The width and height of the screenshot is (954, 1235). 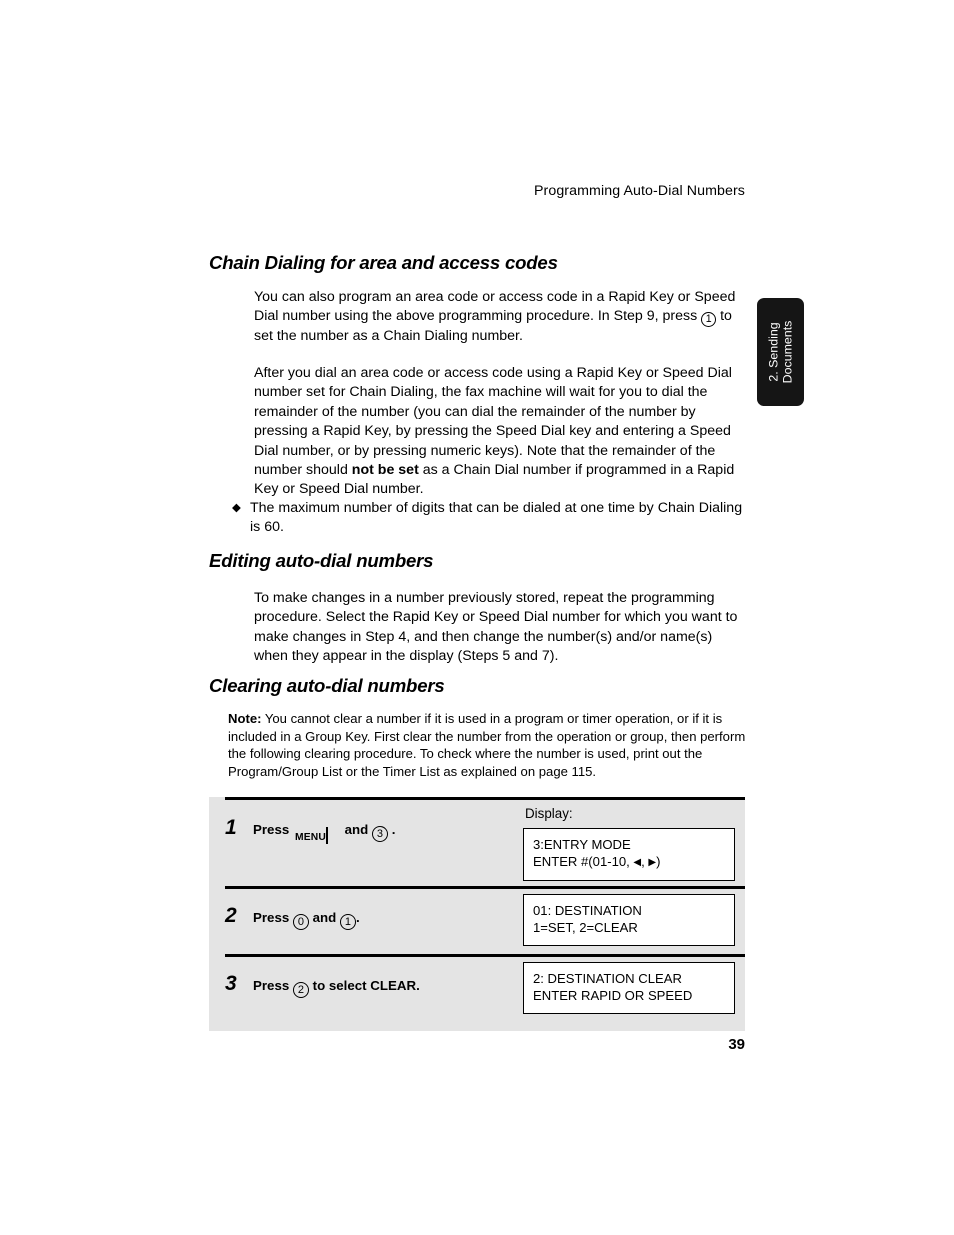 I want to click on menu-key-body, so click(x=327, y=835).